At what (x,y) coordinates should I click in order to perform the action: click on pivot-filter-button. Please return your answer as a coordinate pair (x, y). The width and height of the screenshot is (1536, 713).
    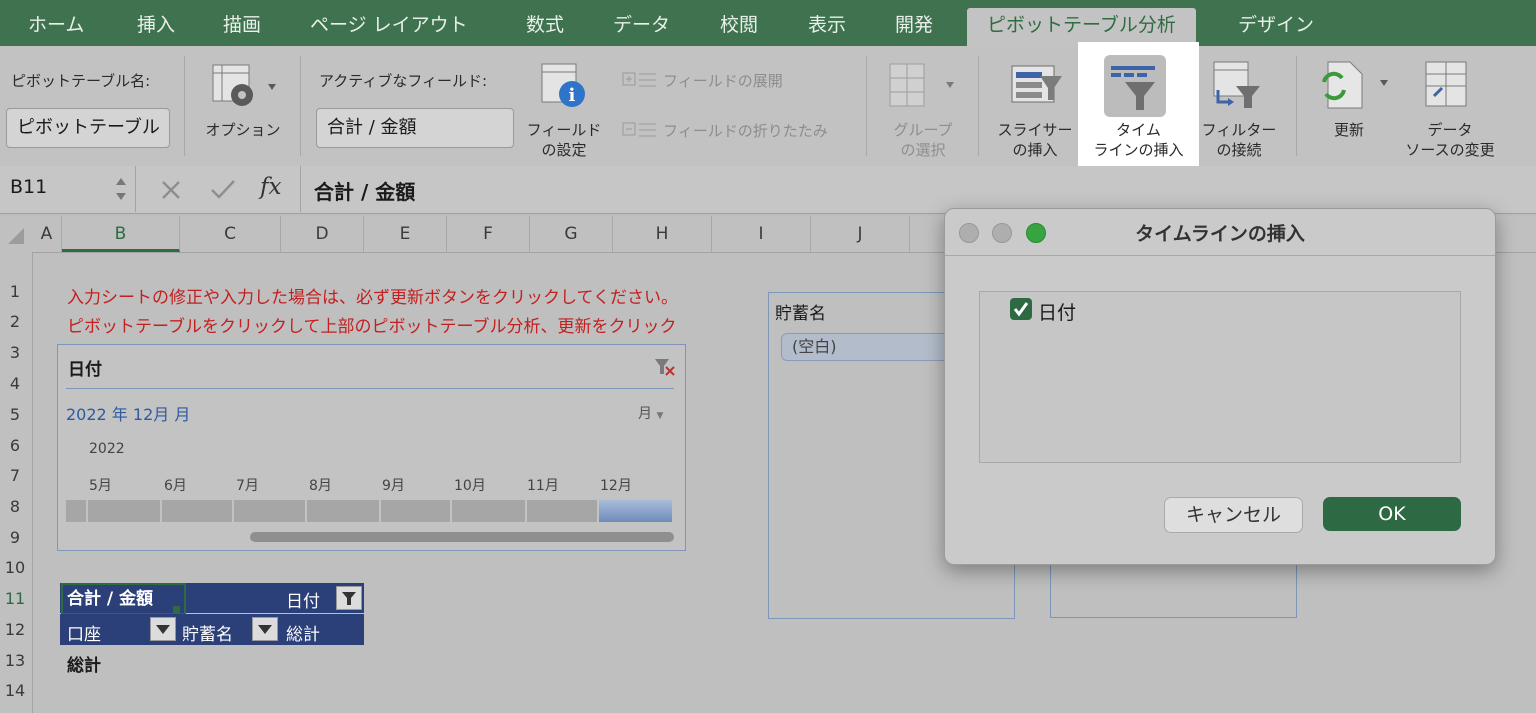
    Looking at the image, I should click on (349, 598).